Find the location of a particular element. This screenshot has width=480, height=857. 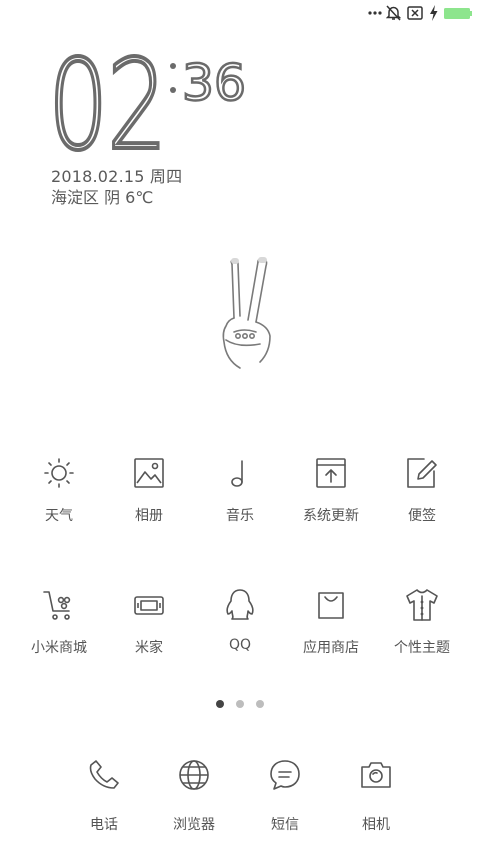

music-note-icon is located at coordinates (237, 473).